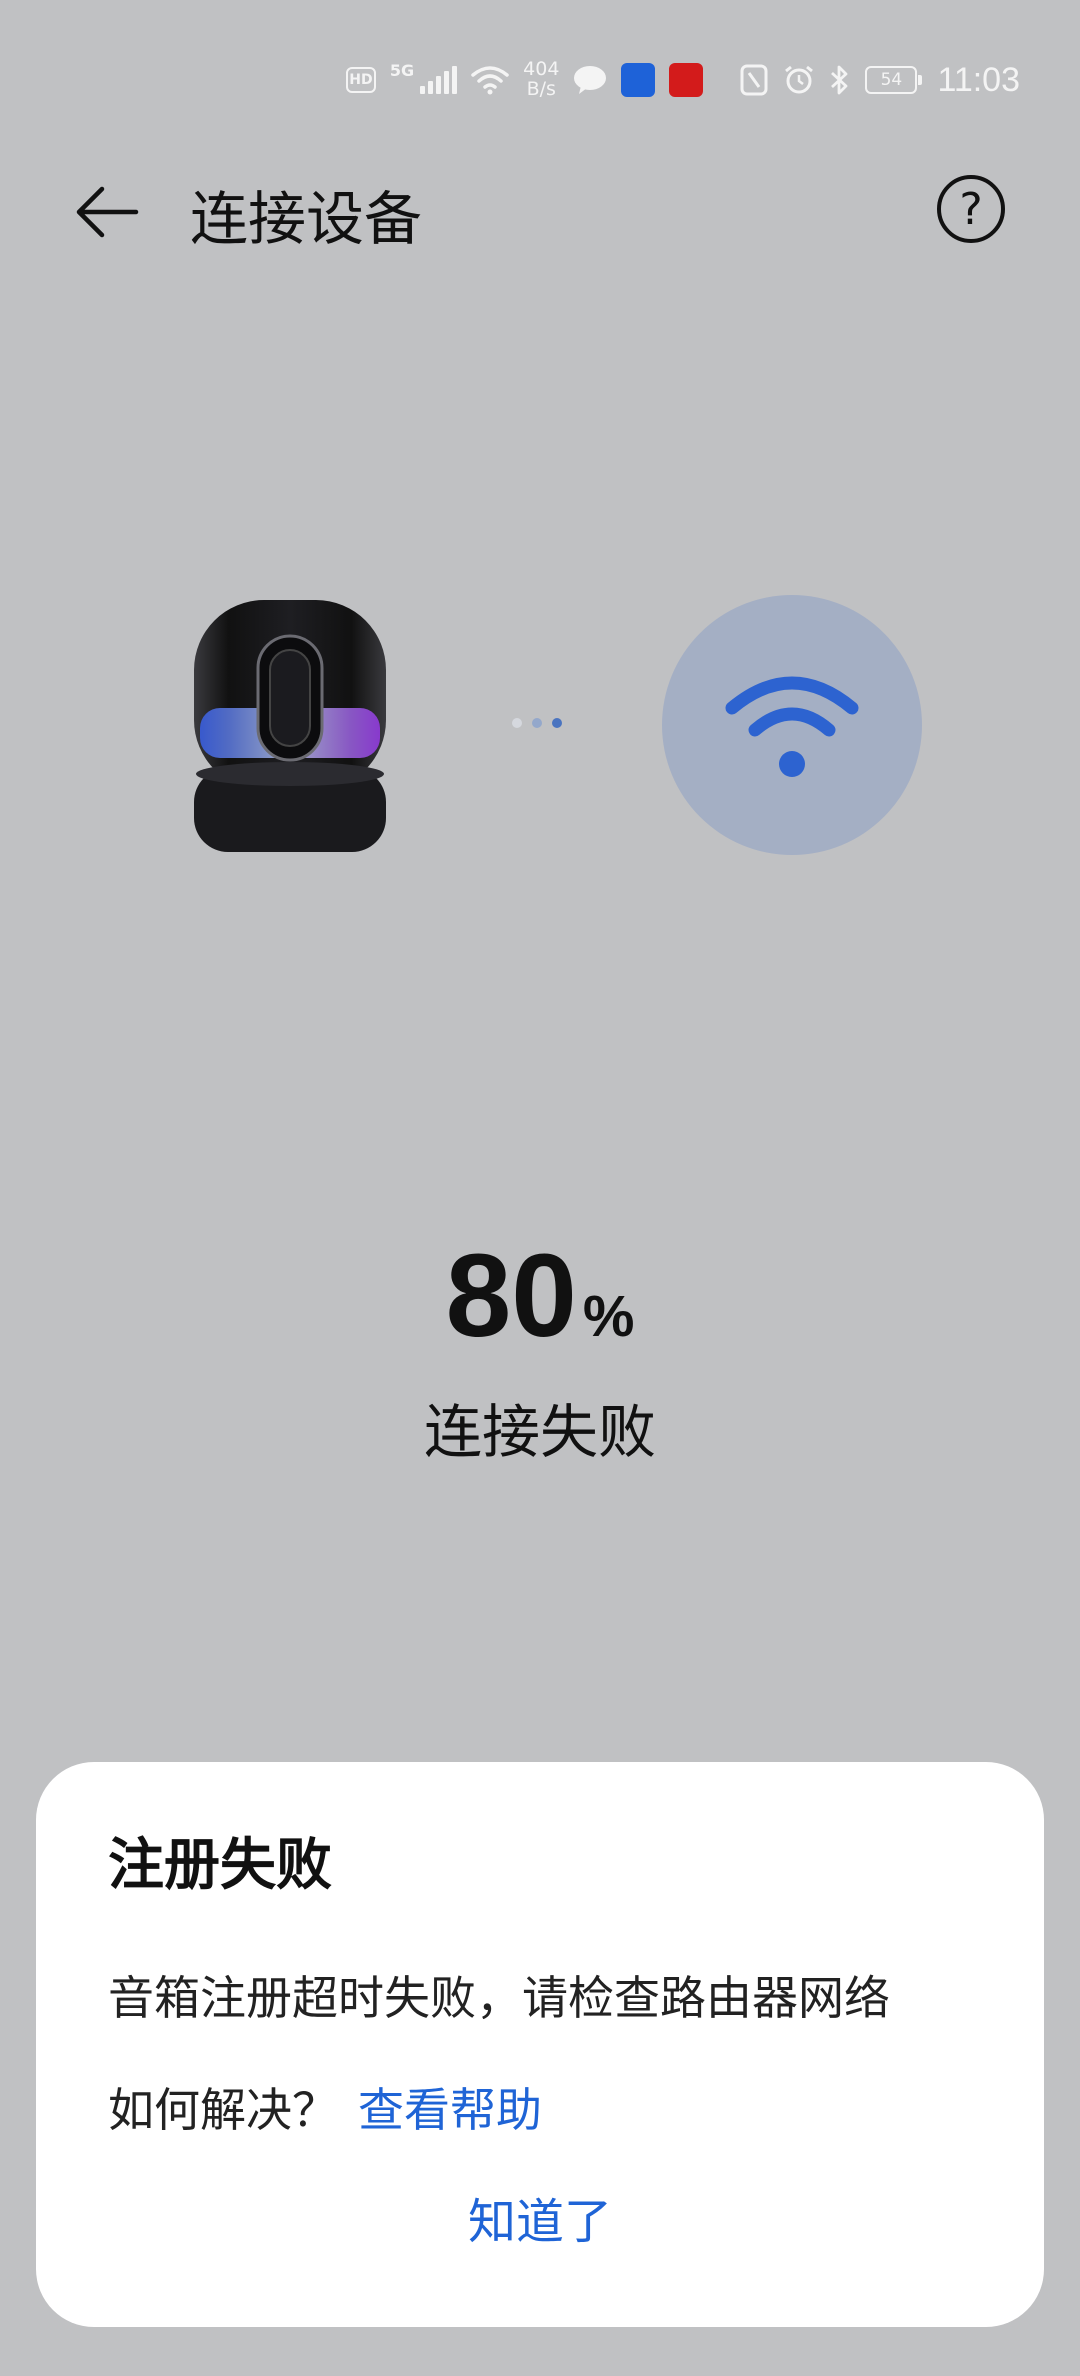 The image size is (1080, 2376). I want to click on wifi-status-icon, so click(490, 80).